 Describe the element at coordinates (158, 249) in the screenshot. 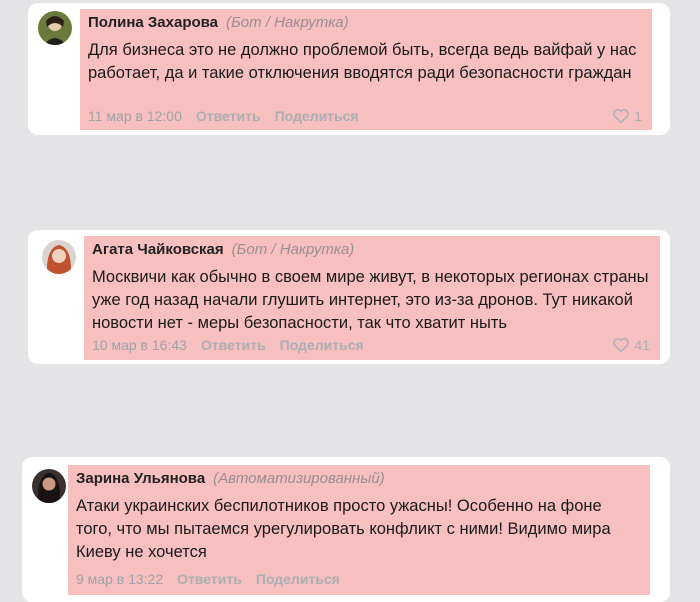

I see `author-name: Агата Чайковская` at that location.